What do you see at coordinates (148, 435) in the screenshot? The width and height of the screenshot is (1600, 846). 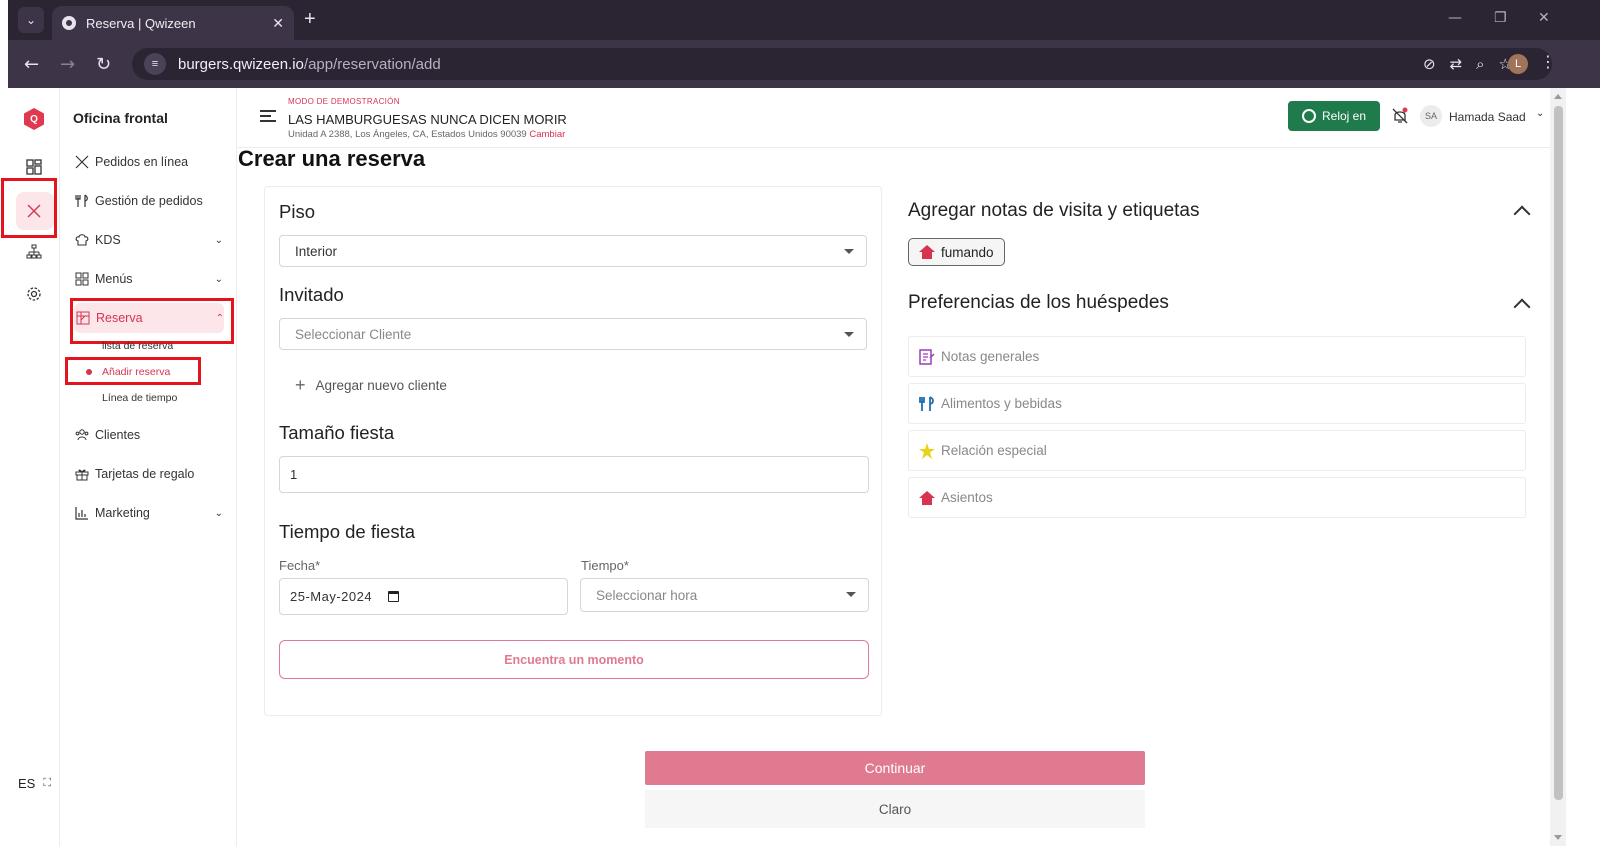 I see `menu-customers: Clientes` at bounding box center [148, 435].